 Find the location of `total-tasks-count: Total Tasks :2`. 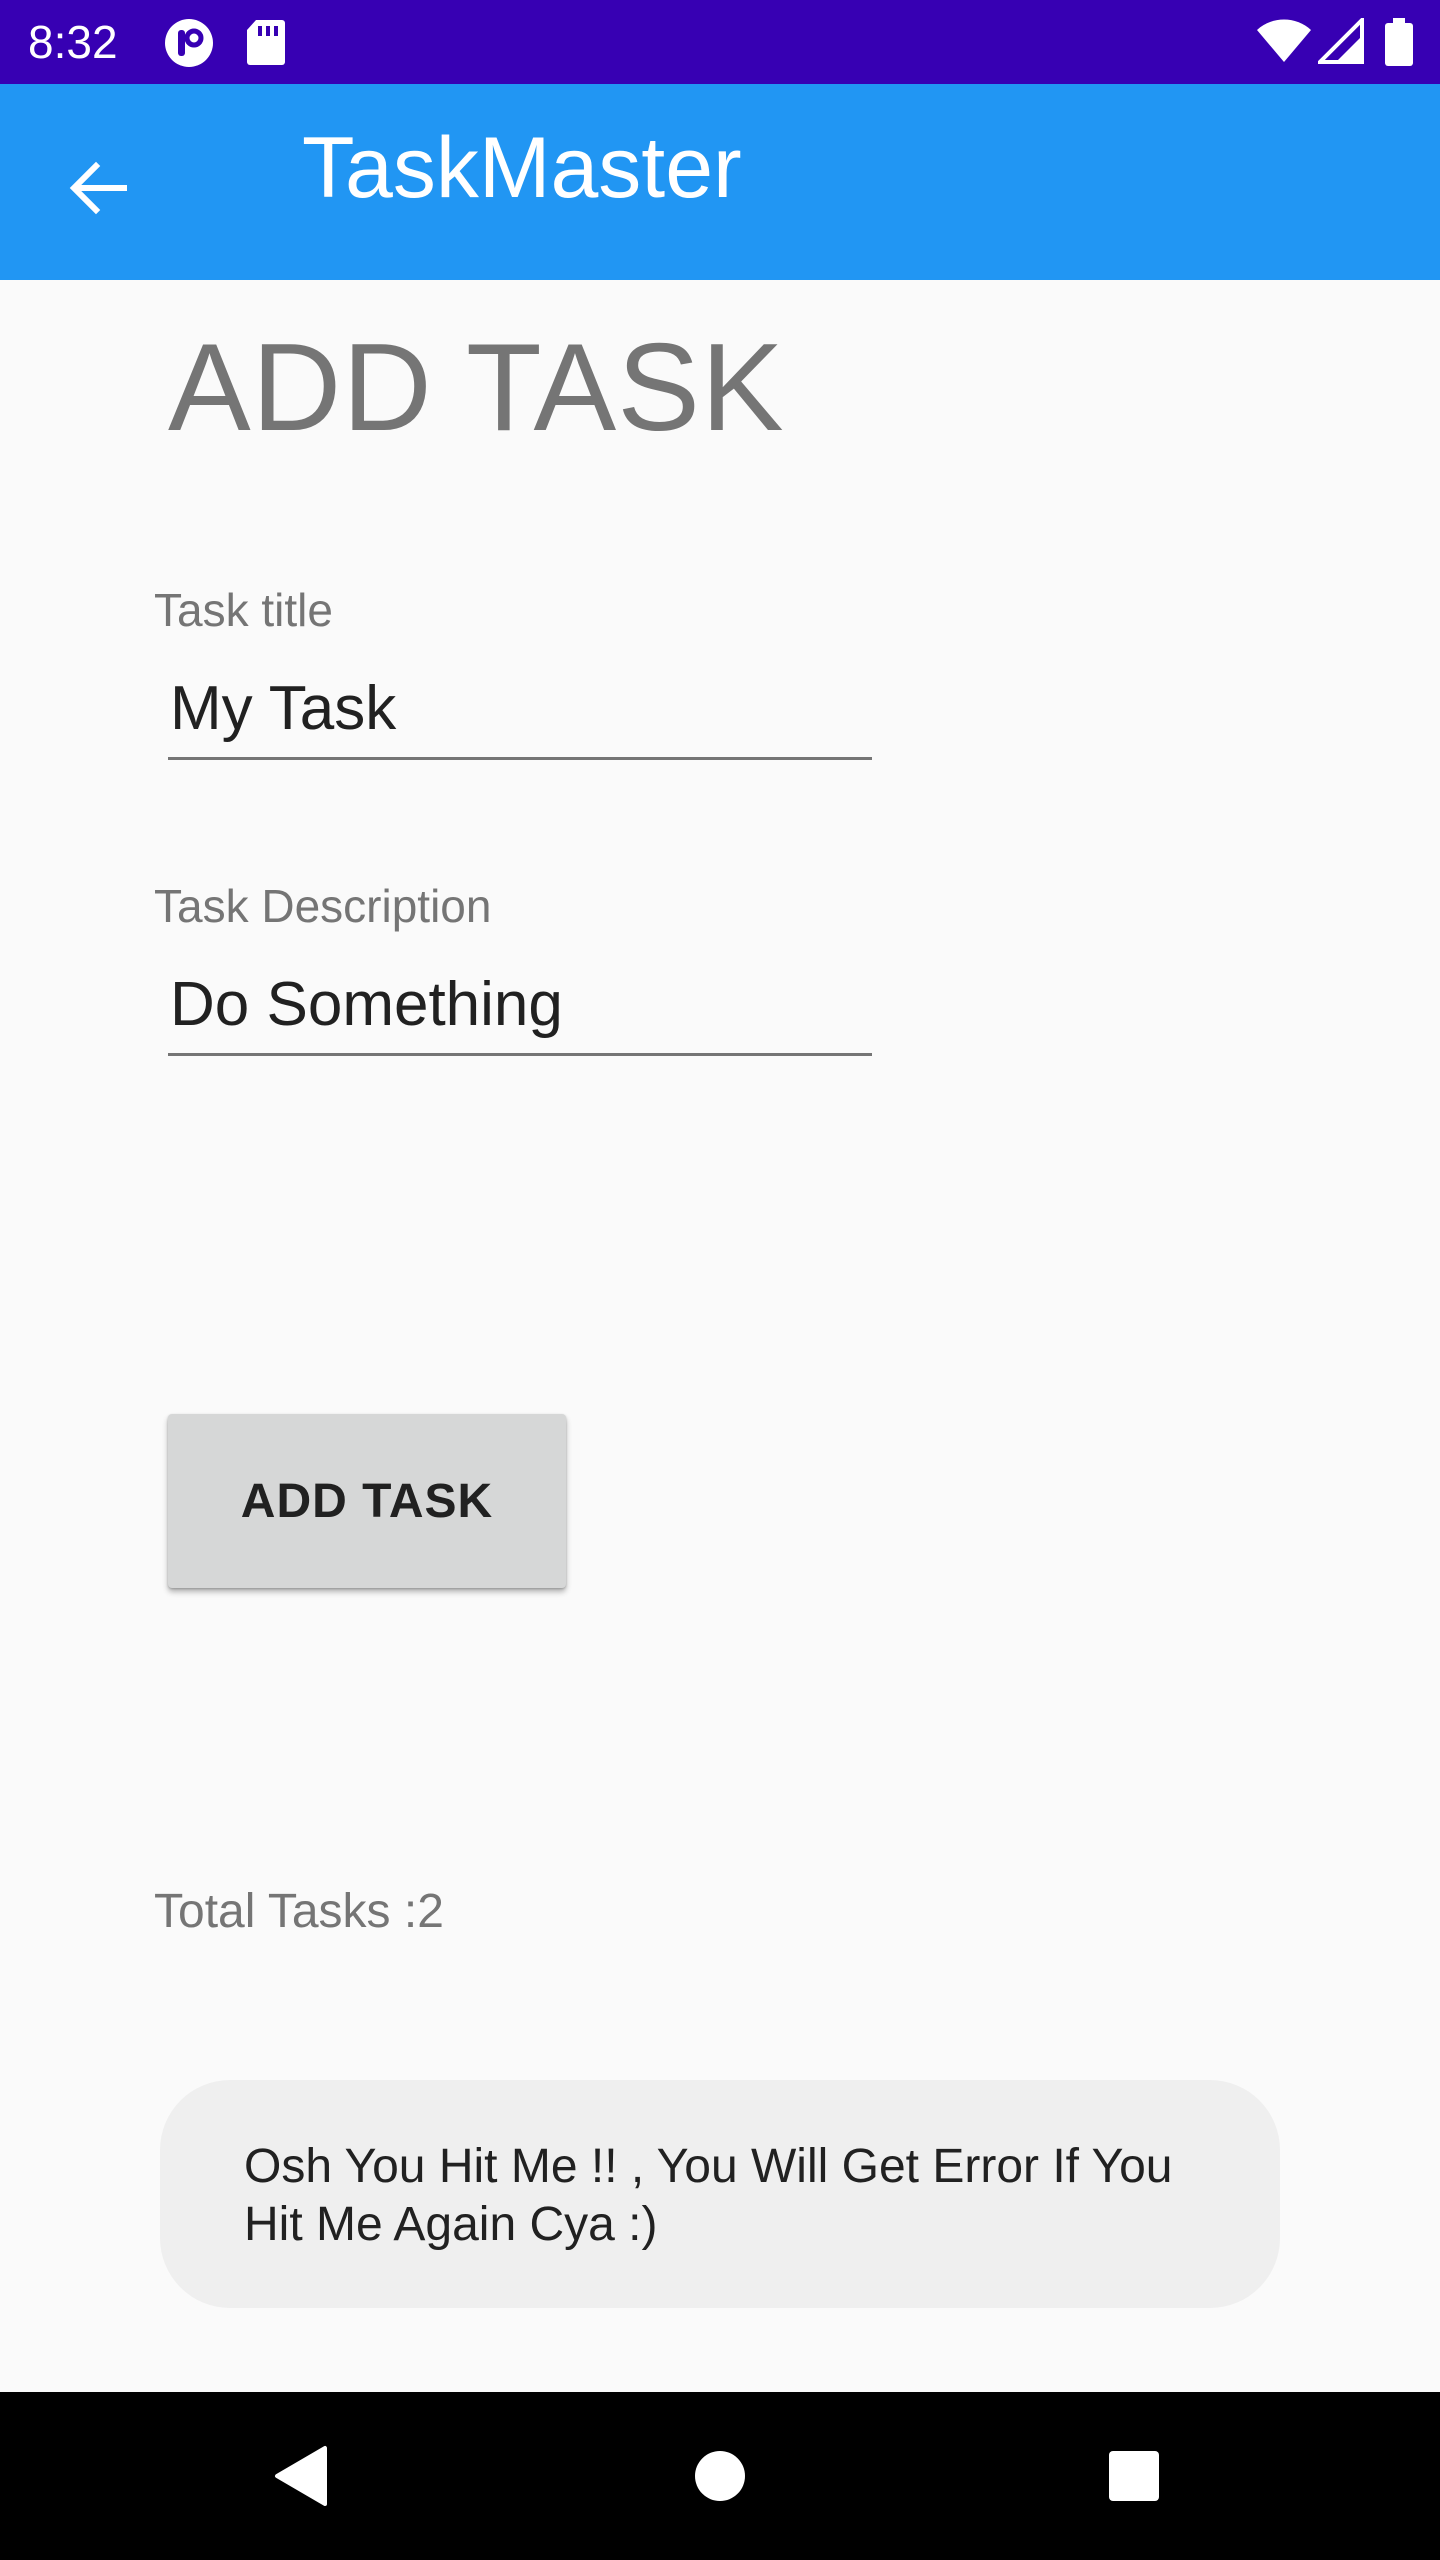

total-tasks-count: Total Tasks :2 is located at coordinates (299, 1911).